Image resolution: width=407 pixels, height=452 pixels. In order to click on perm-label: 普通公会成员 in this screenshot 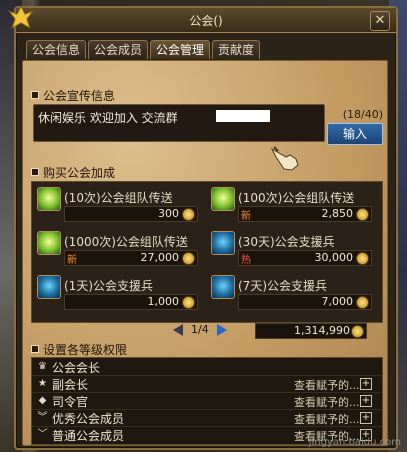, I will do `click(88, 436)`.